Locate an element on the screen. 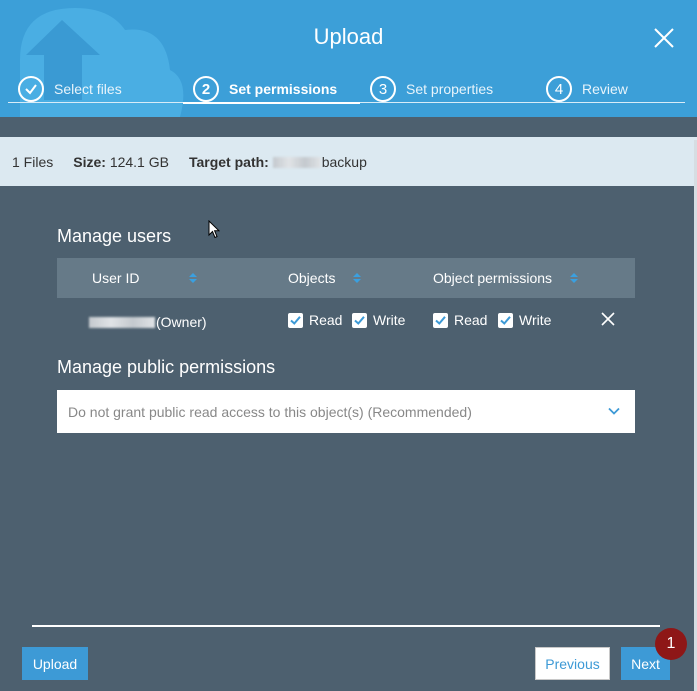 The image size is (697, 691). file-count: 1 Files is located at coordinates (33, 161).